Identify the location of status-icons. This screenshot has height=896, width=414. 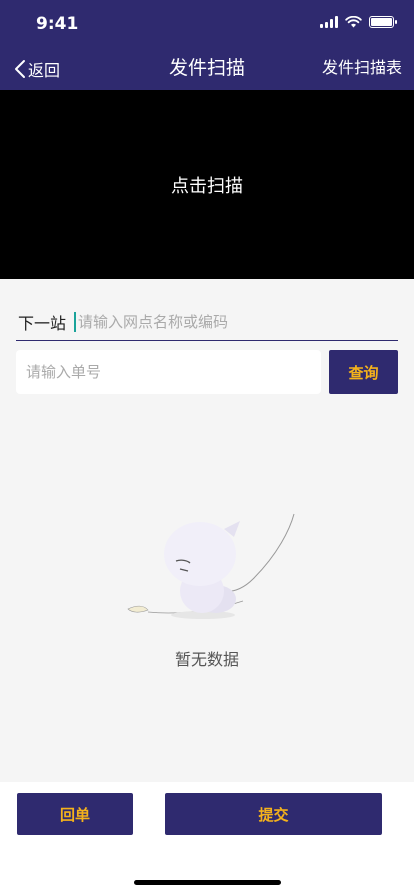
(358, 22).